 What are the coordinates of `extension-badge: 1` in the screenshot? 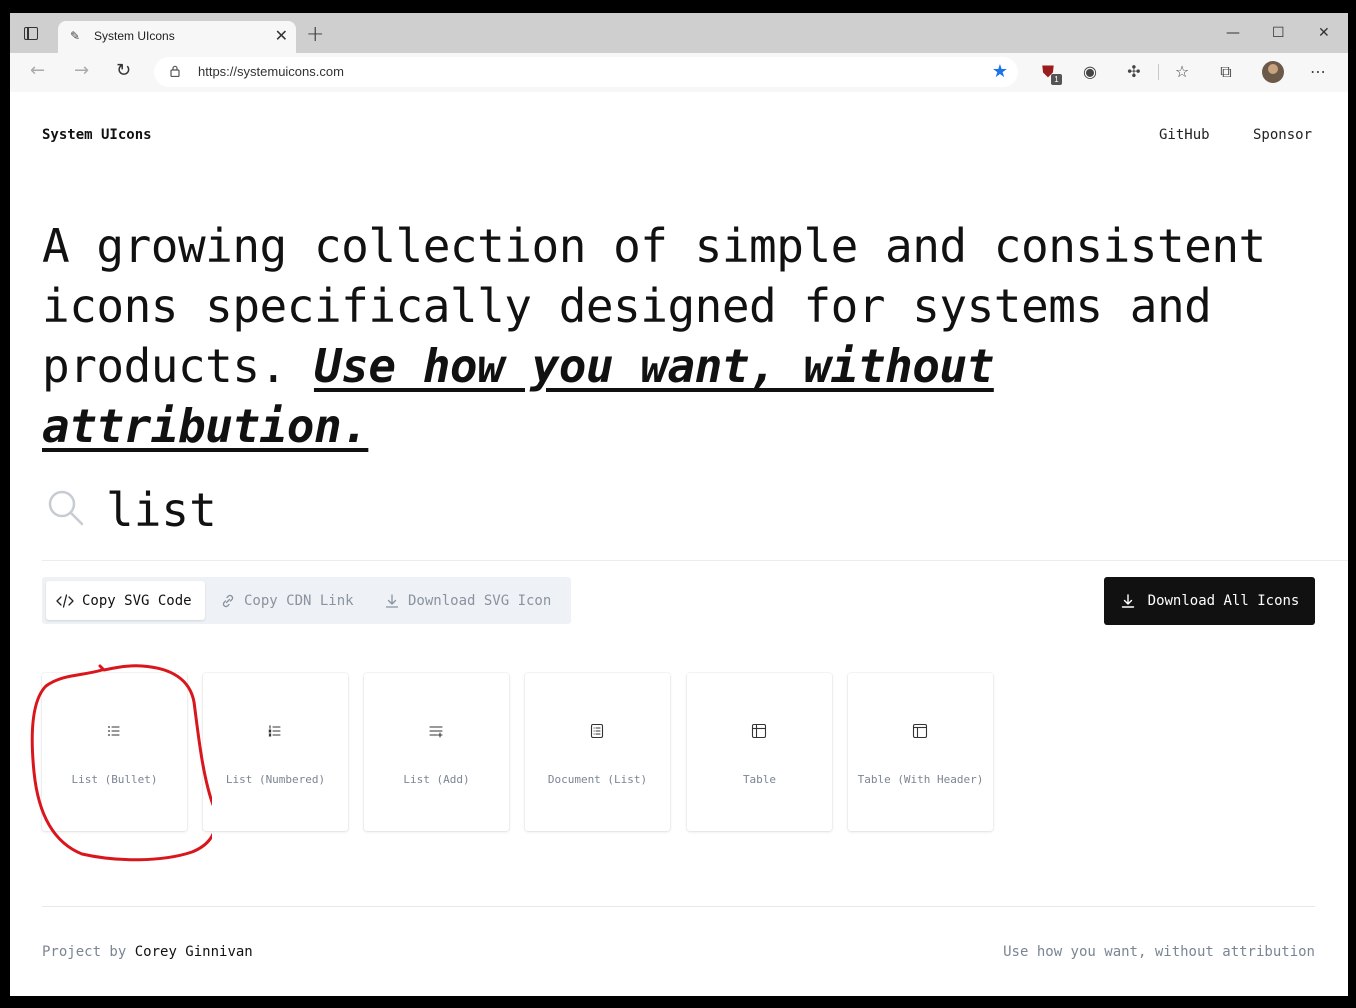 It's located at (1056, 79).